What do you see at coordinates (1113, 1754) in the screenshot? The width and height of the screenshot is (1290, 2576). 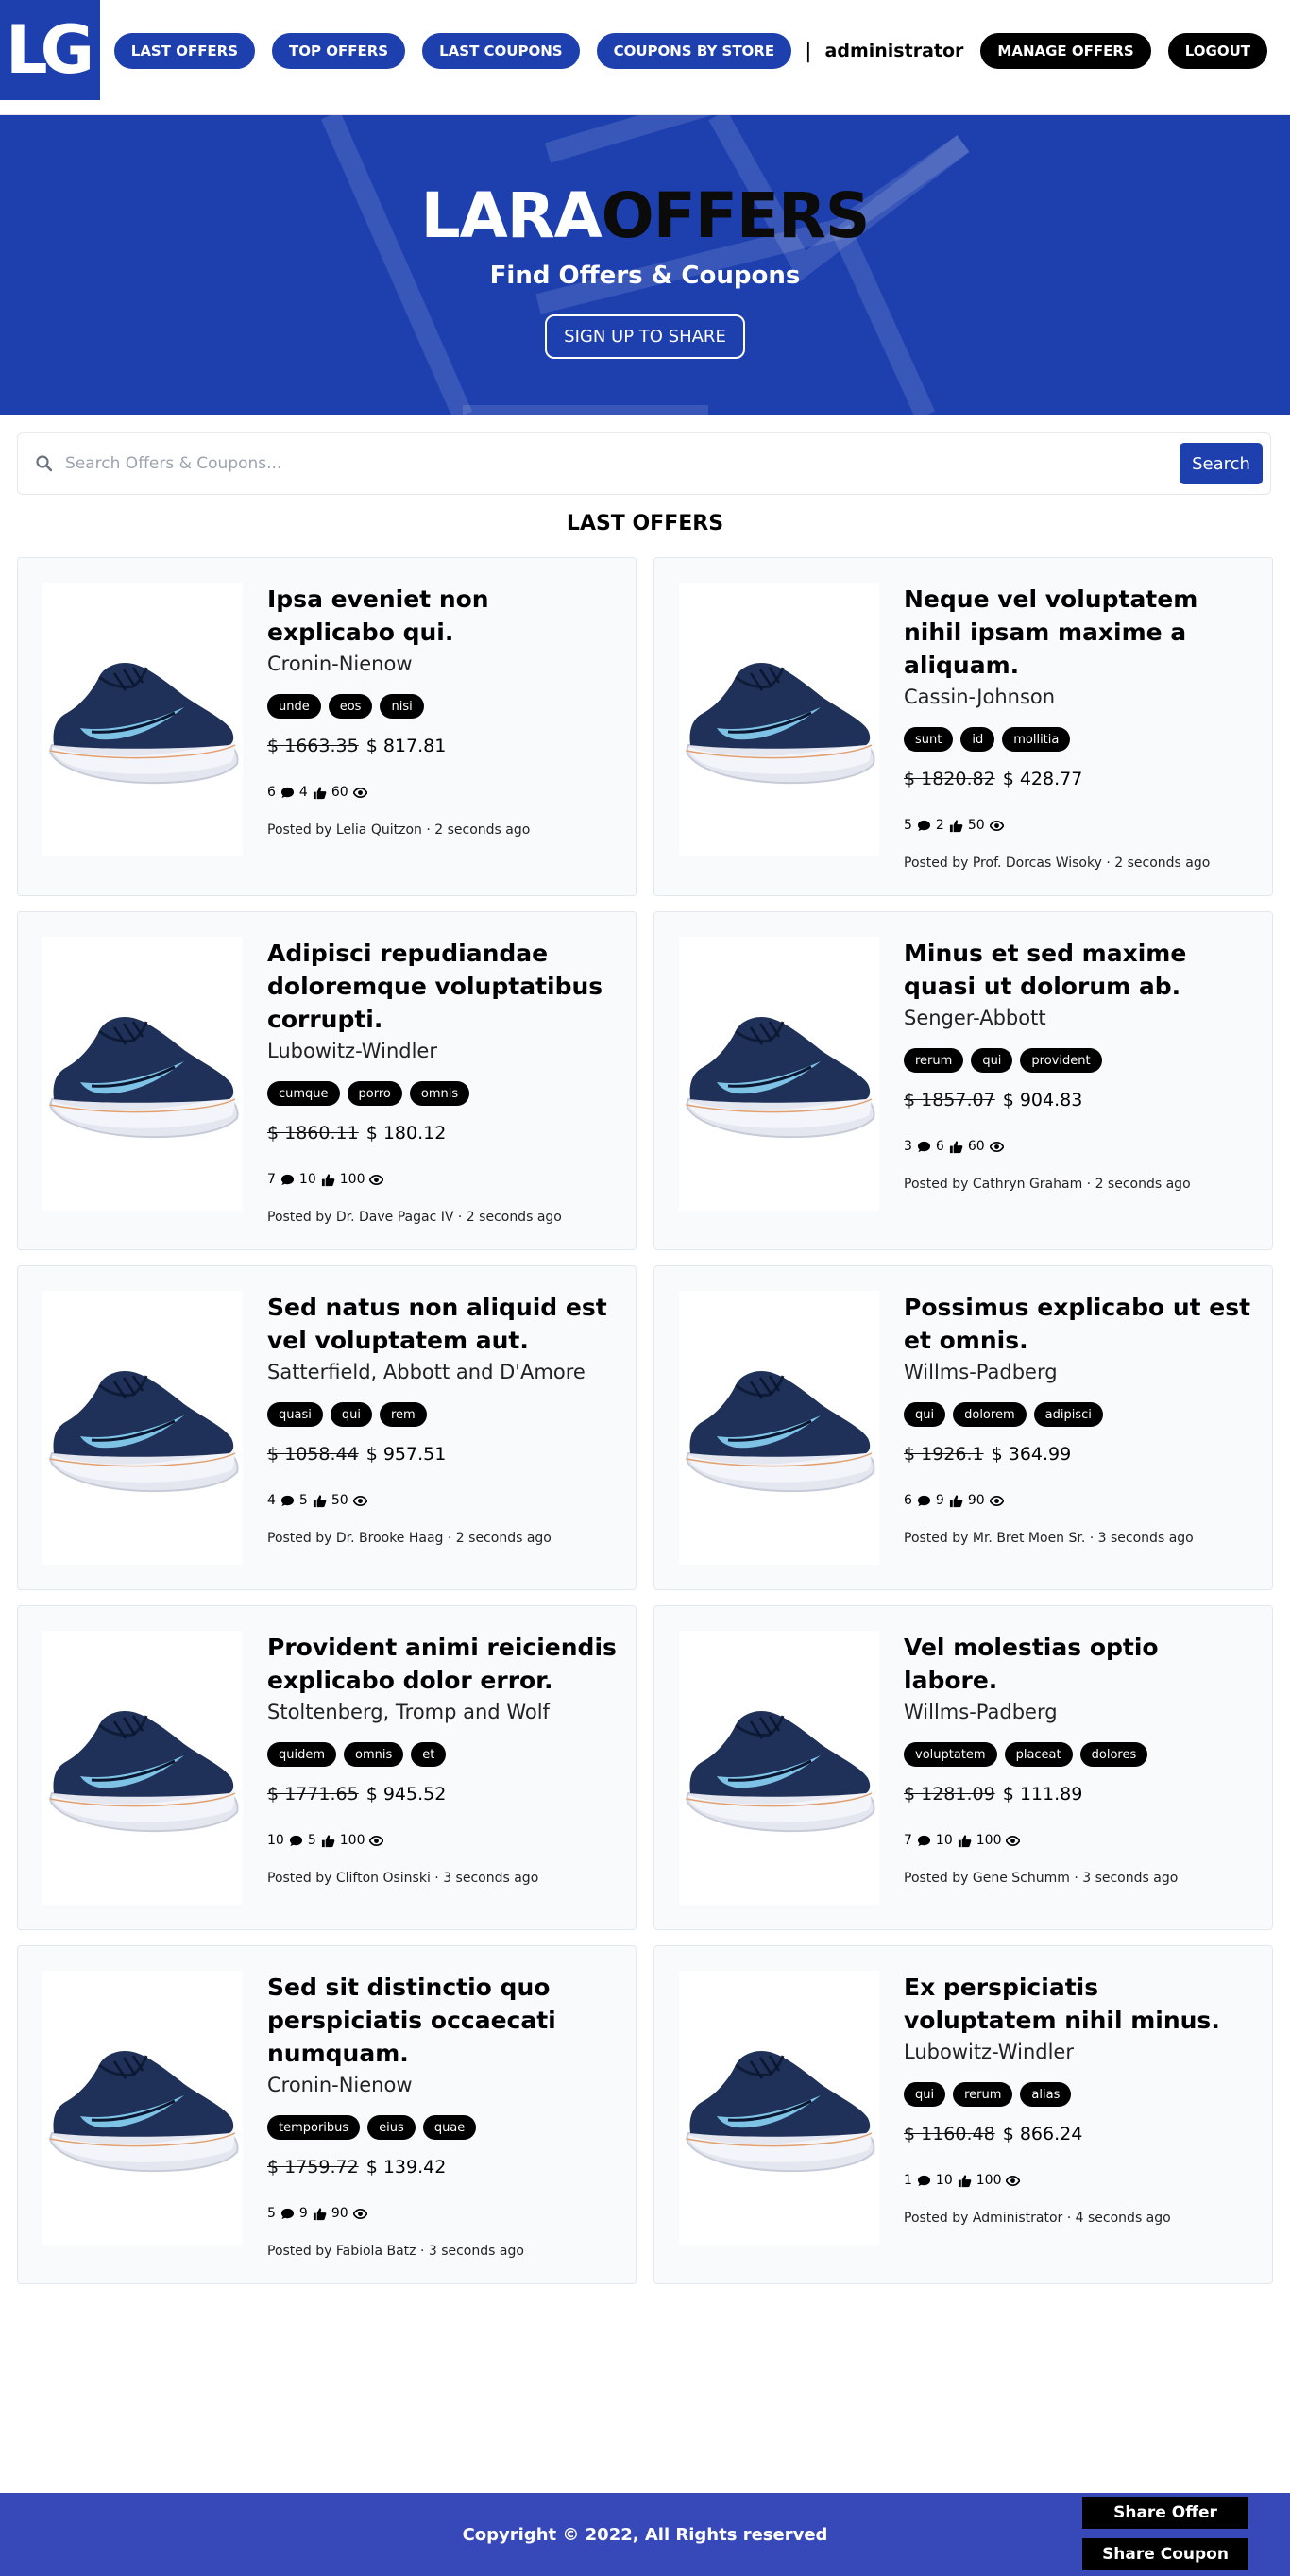 I see `tag-badge: dolores` at bounding box center [1113, 1754].